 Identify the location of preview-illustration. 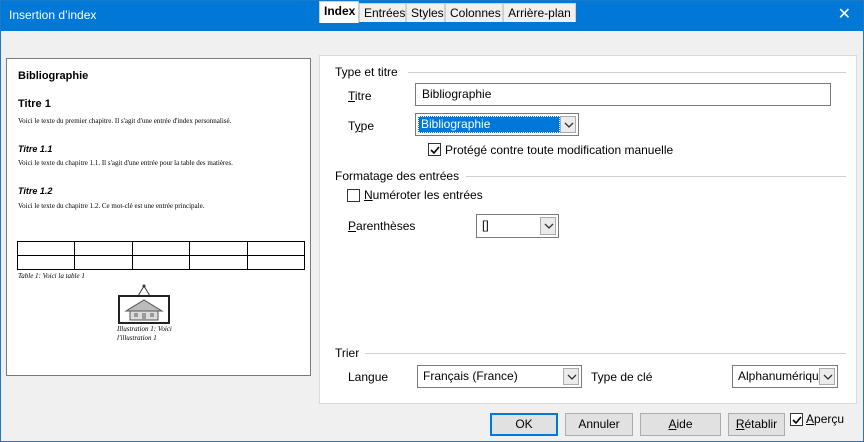
(144, 309).